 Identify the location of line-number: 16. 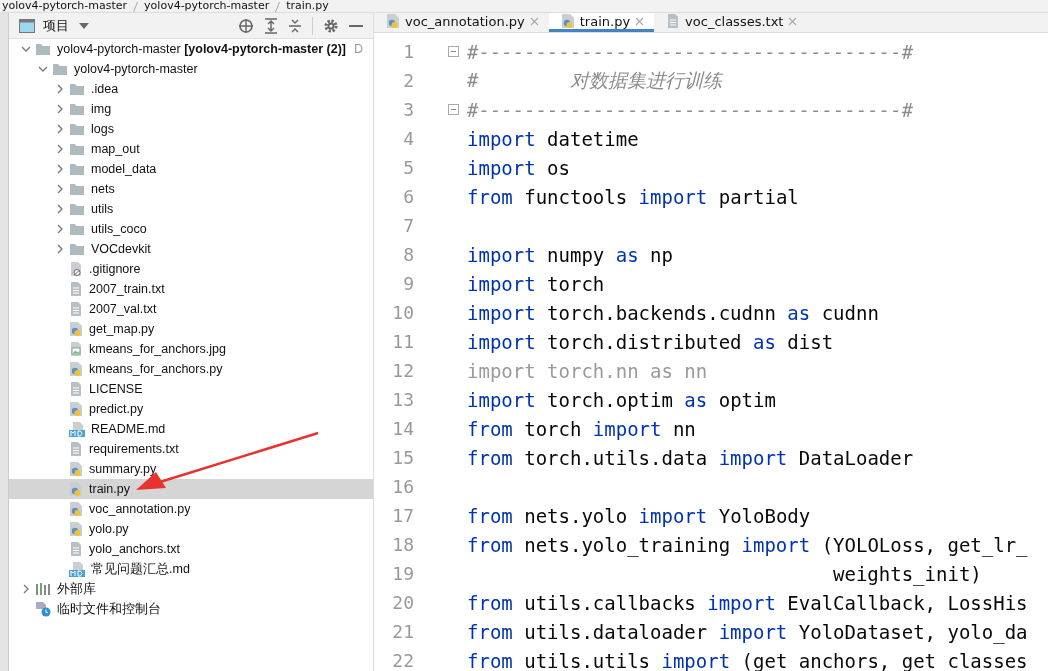
(402, 486).